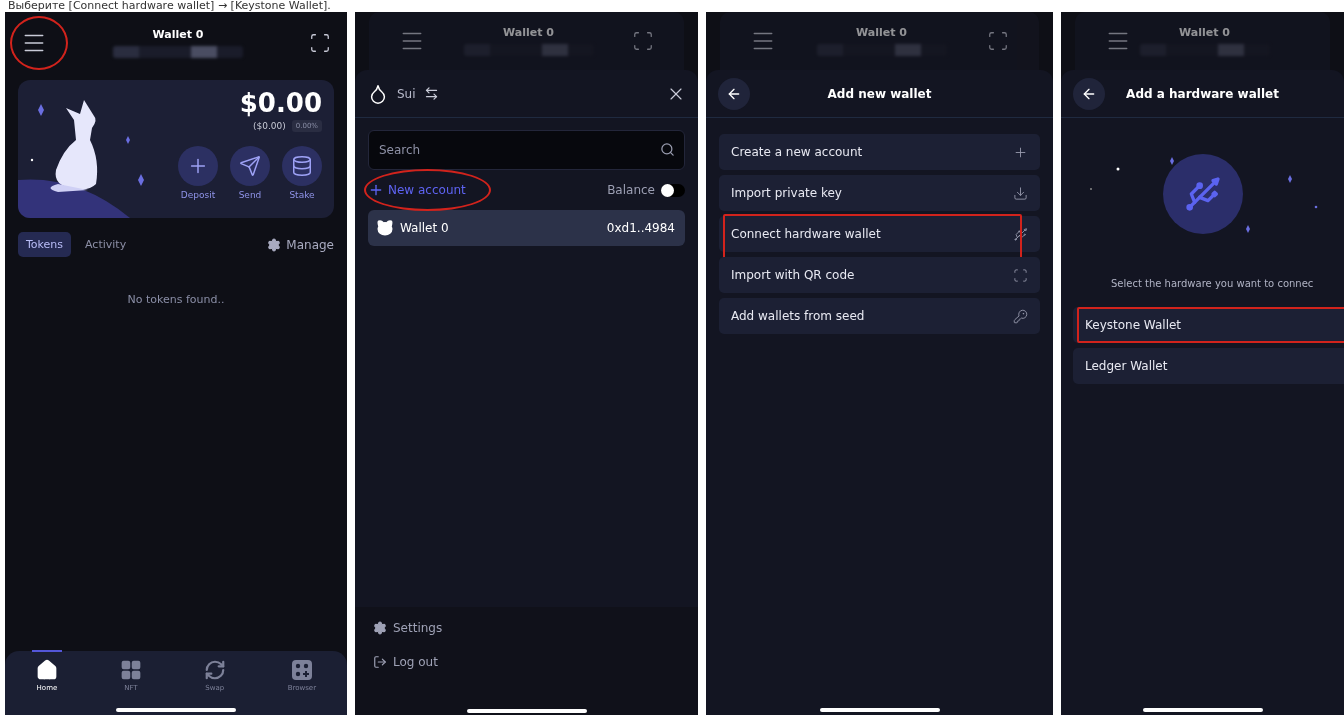  I want to click on grid-icon, so click(130, 670).